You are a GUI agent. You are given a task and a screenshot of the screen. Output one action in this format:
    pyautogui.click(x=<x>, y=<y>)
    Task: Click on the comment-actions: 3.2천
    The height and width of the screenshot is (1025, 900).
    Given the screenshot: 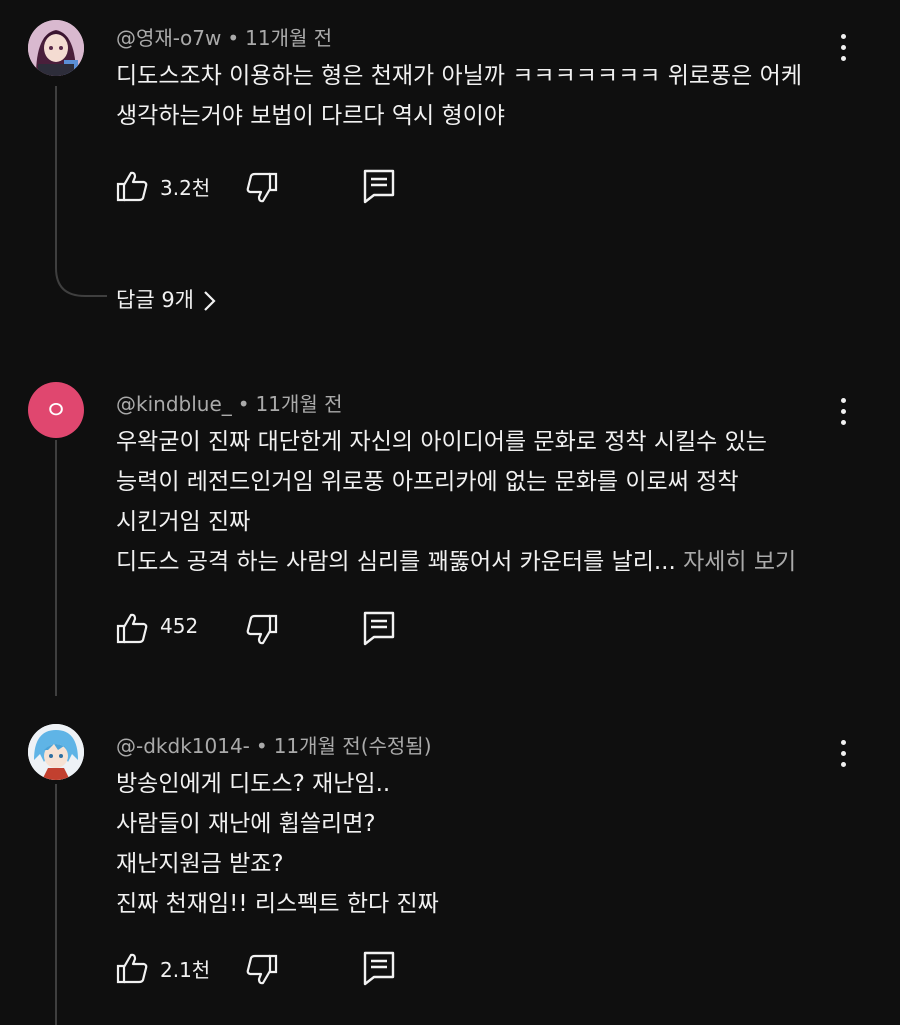 What is the action you would take?
    pyautogui.click(x=314, y=188)
    